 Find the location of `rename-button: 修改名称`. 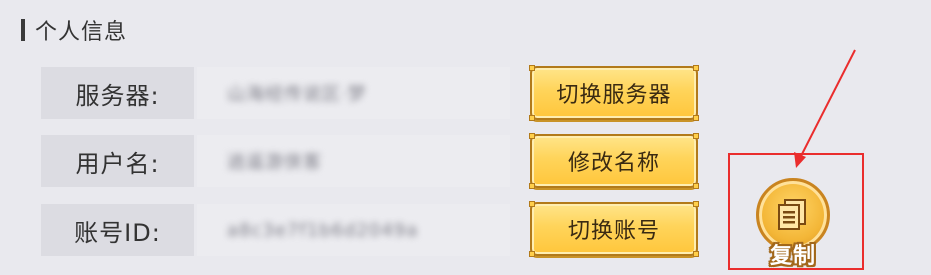

rename-button: 修改名称 is located at coordinates (614, 161).